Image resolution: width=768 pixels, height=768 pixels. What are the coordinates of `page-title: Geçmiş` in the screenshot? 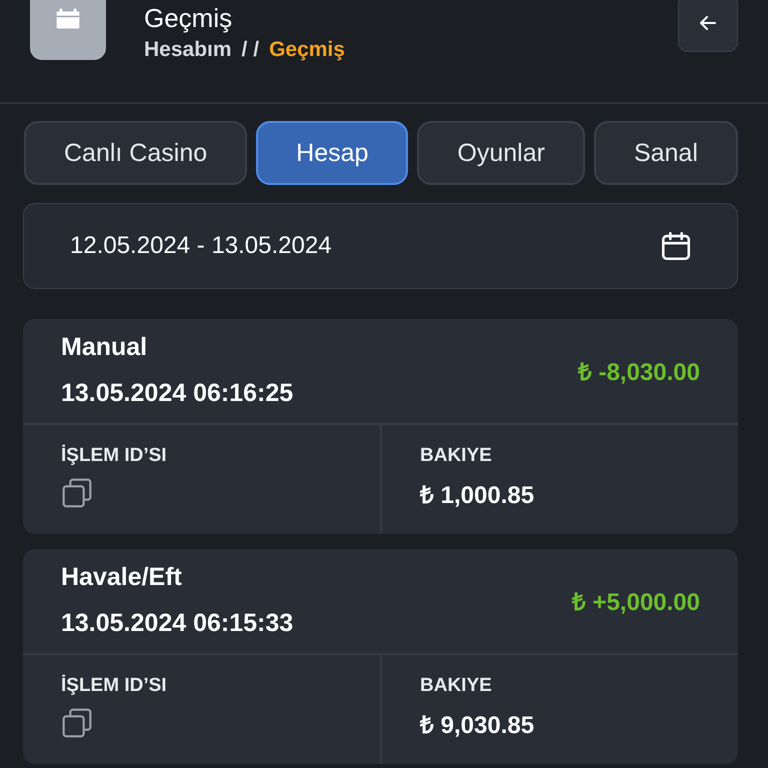 It's located at (189, 18).